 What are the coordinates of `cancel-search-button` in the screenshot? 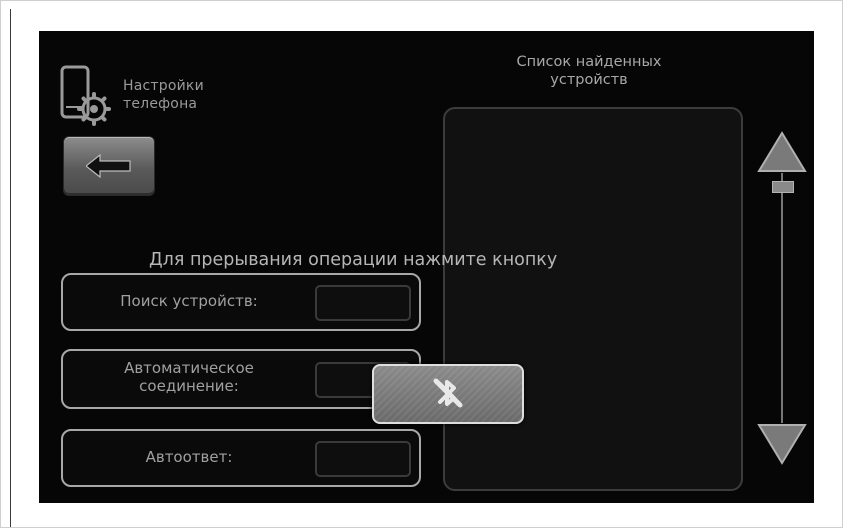 It's located at (448, 394).